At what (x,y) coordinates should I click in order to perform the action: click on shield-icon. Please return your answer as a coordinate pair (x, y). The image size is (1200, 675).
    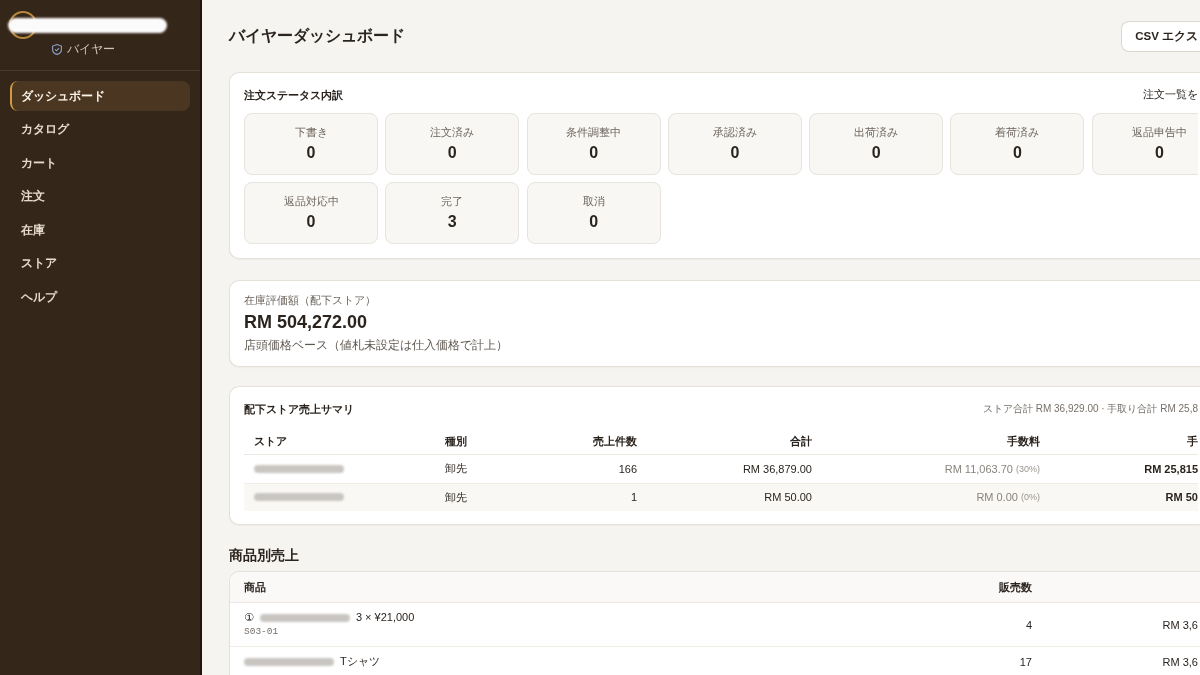
    Looking at the image, I should click on (57, 49).